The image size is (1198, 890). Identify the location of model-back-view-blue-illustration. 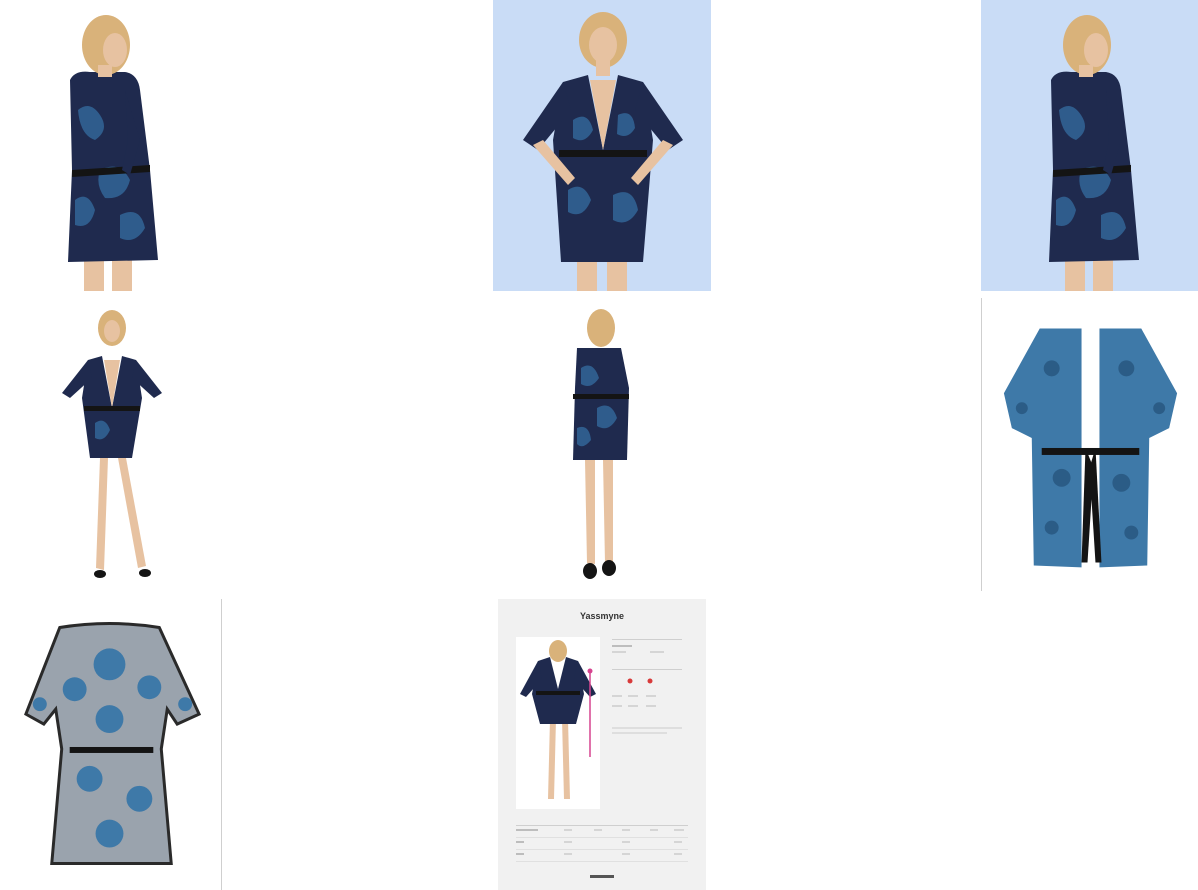
(1089, 145).